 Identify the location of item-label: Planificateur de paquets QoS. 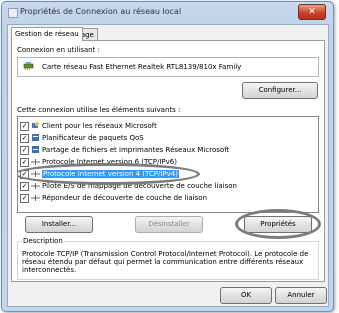
(93, 138).